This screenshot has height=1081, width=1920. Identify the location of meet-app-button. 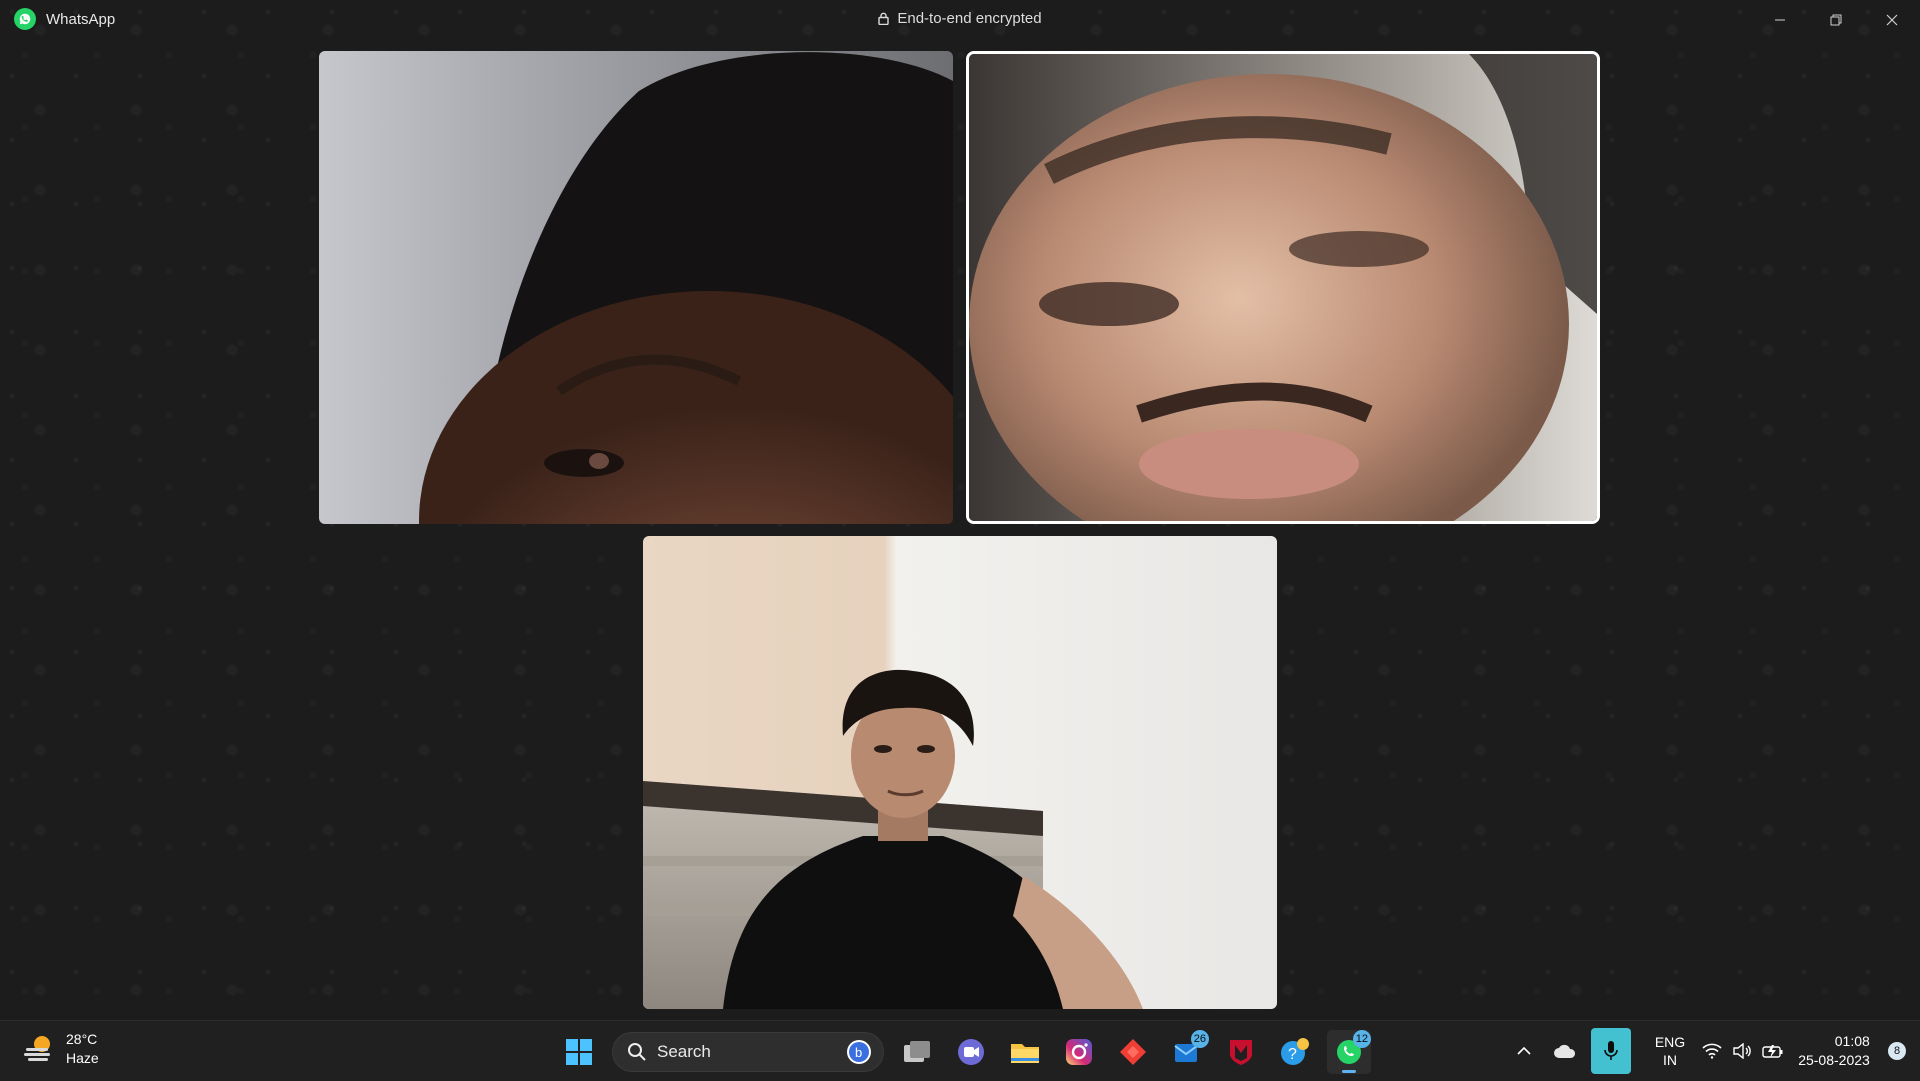
(971, 1052).